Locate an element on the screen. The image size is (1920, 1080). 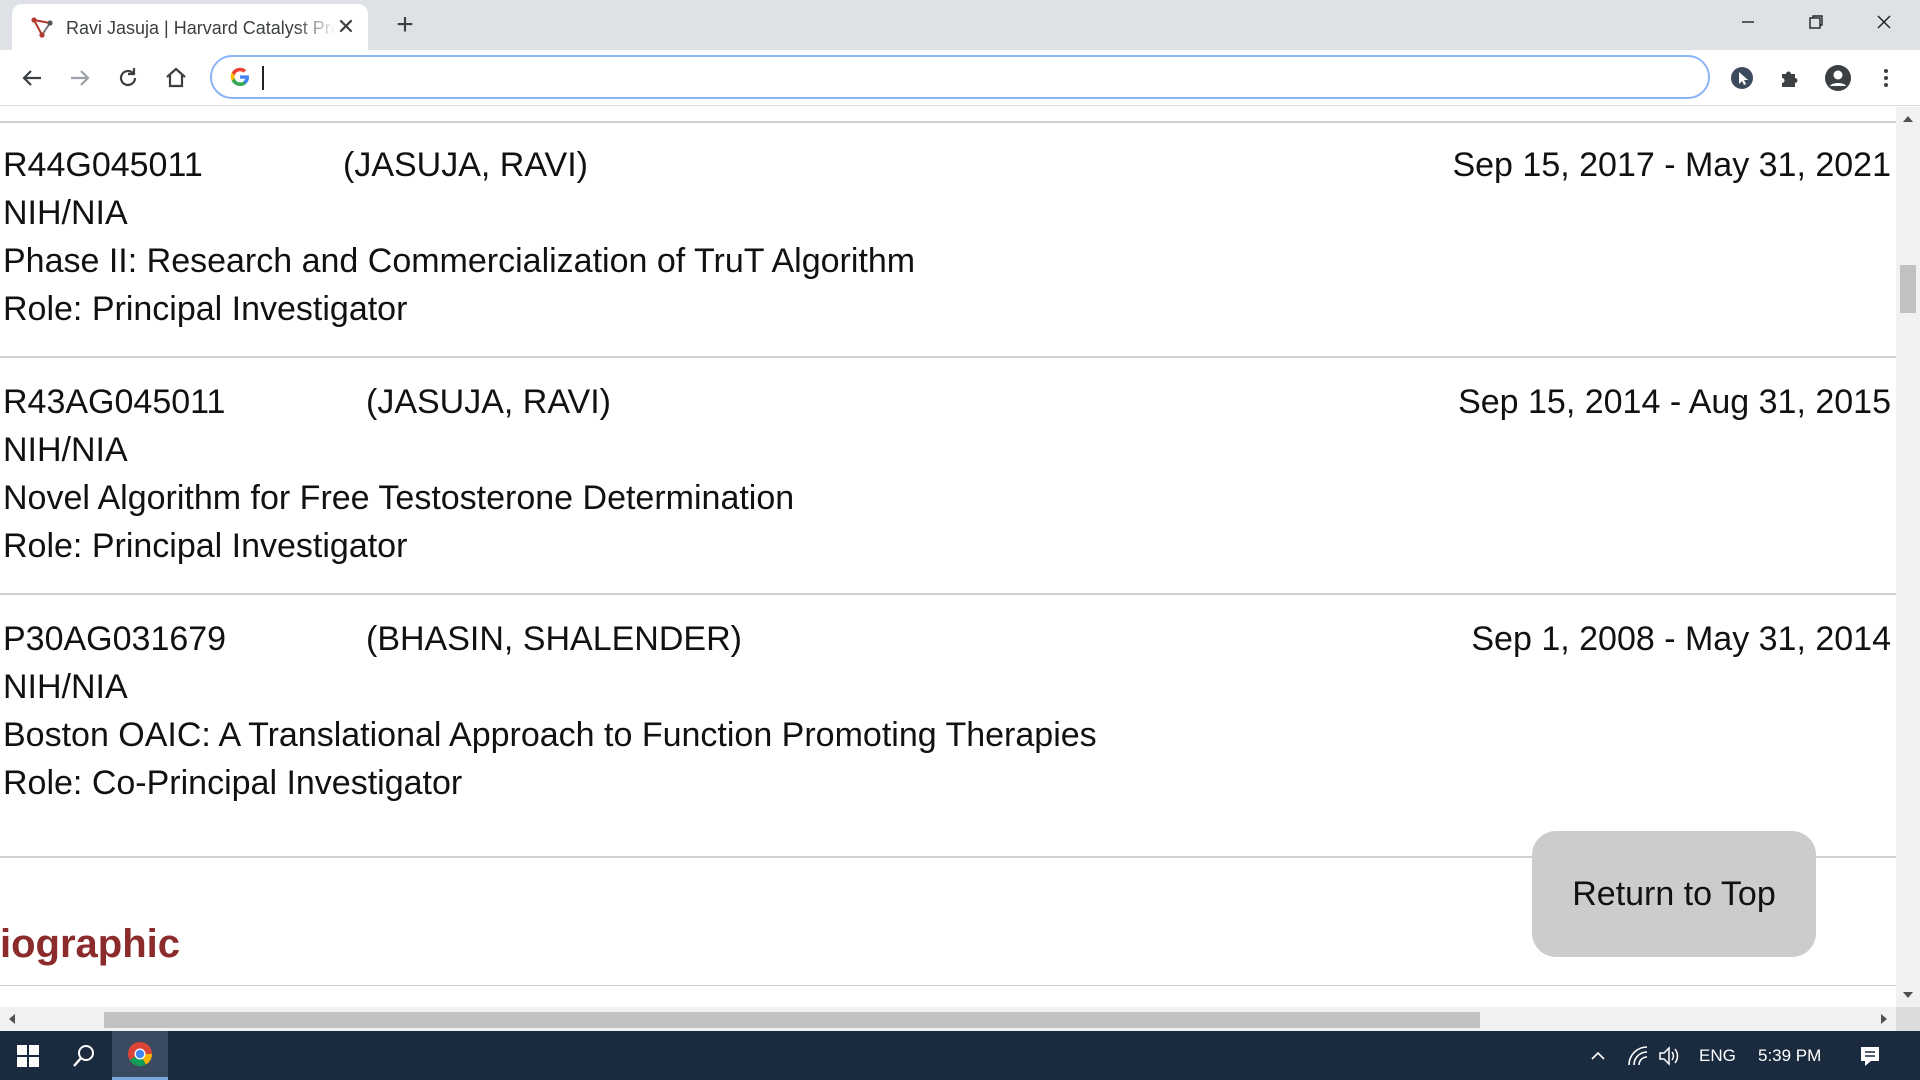
windows-taskbar: ENG 5:39 PM is located at coordinates (960, 1055).